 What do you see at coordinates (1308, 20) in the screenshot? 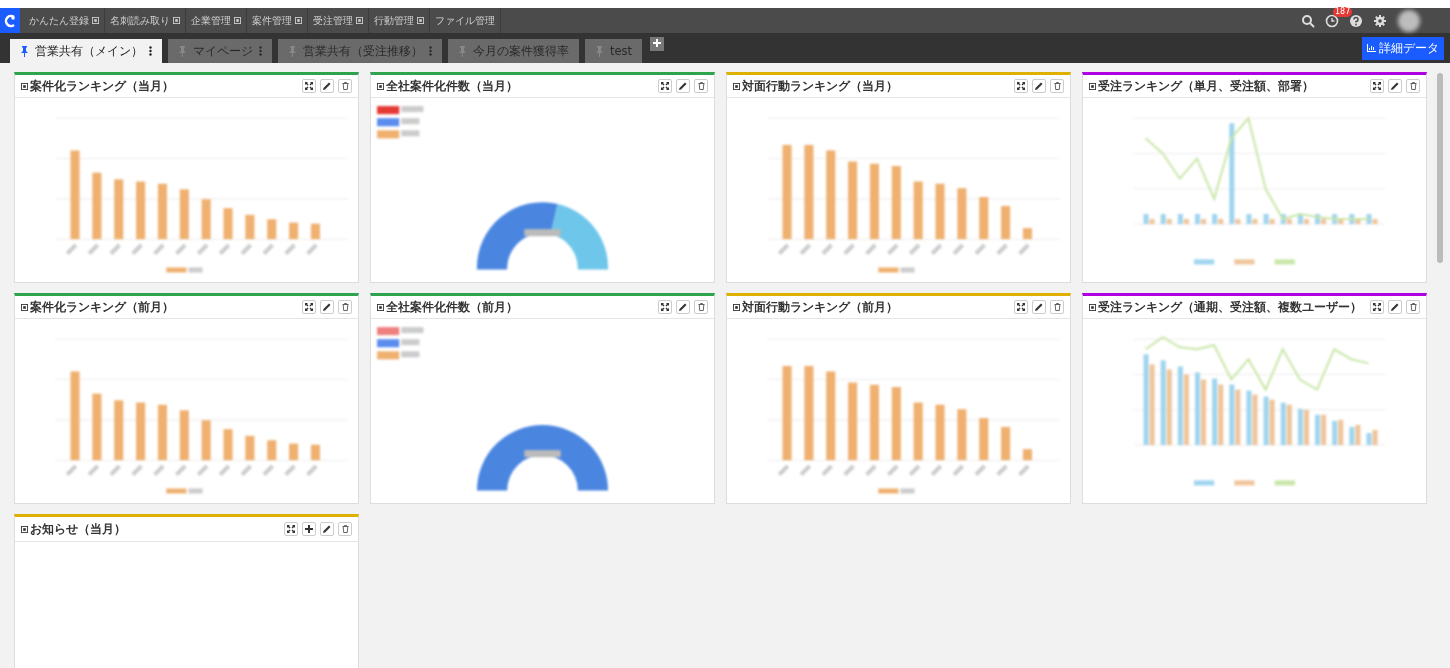
I see `search-icon` at bounding box center [1308, 20].